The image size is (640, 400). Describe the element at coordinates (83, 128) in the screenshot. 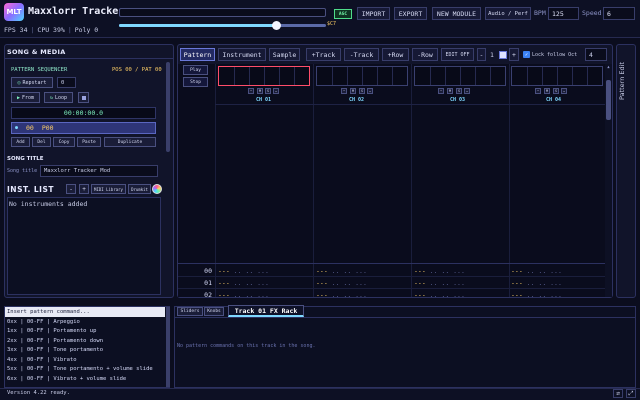

I see `order-list-row: ● 00 P00` at that location.